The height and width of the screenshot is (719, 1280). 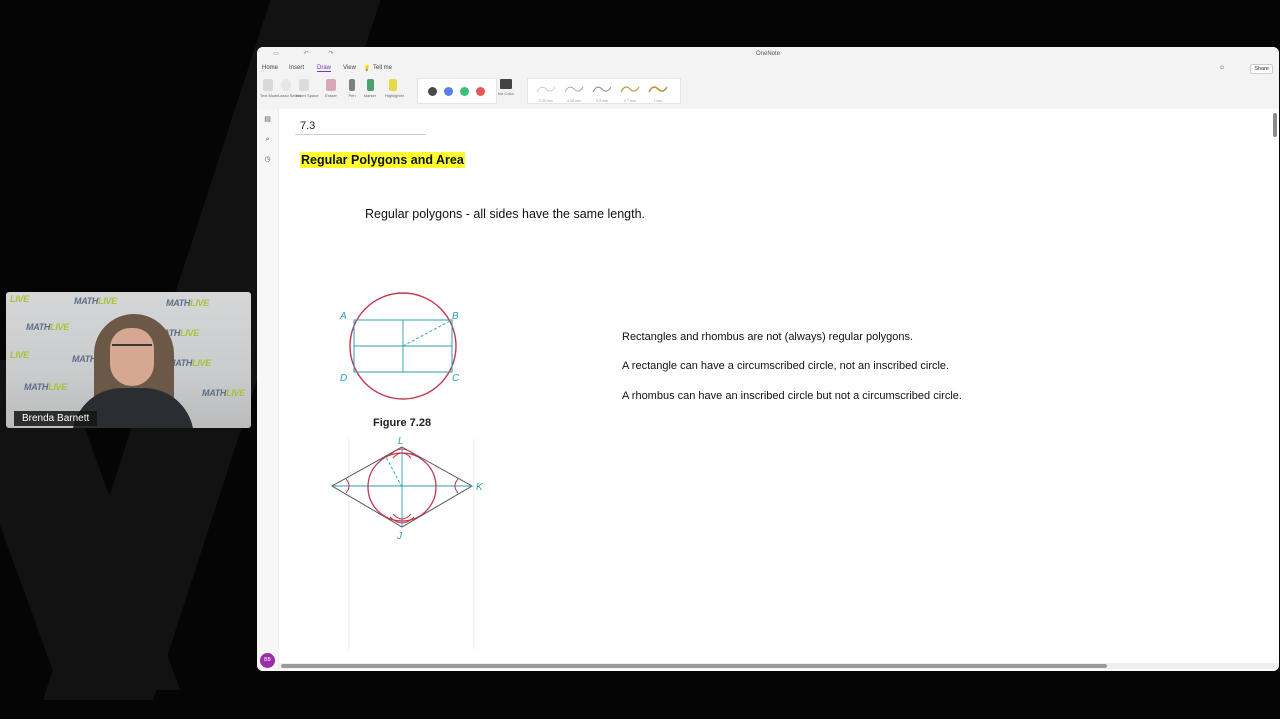 What do you see at coordinates (457, 91) in the screenshot?
I see `pen-color-palette` at bounding box center [457, 91].